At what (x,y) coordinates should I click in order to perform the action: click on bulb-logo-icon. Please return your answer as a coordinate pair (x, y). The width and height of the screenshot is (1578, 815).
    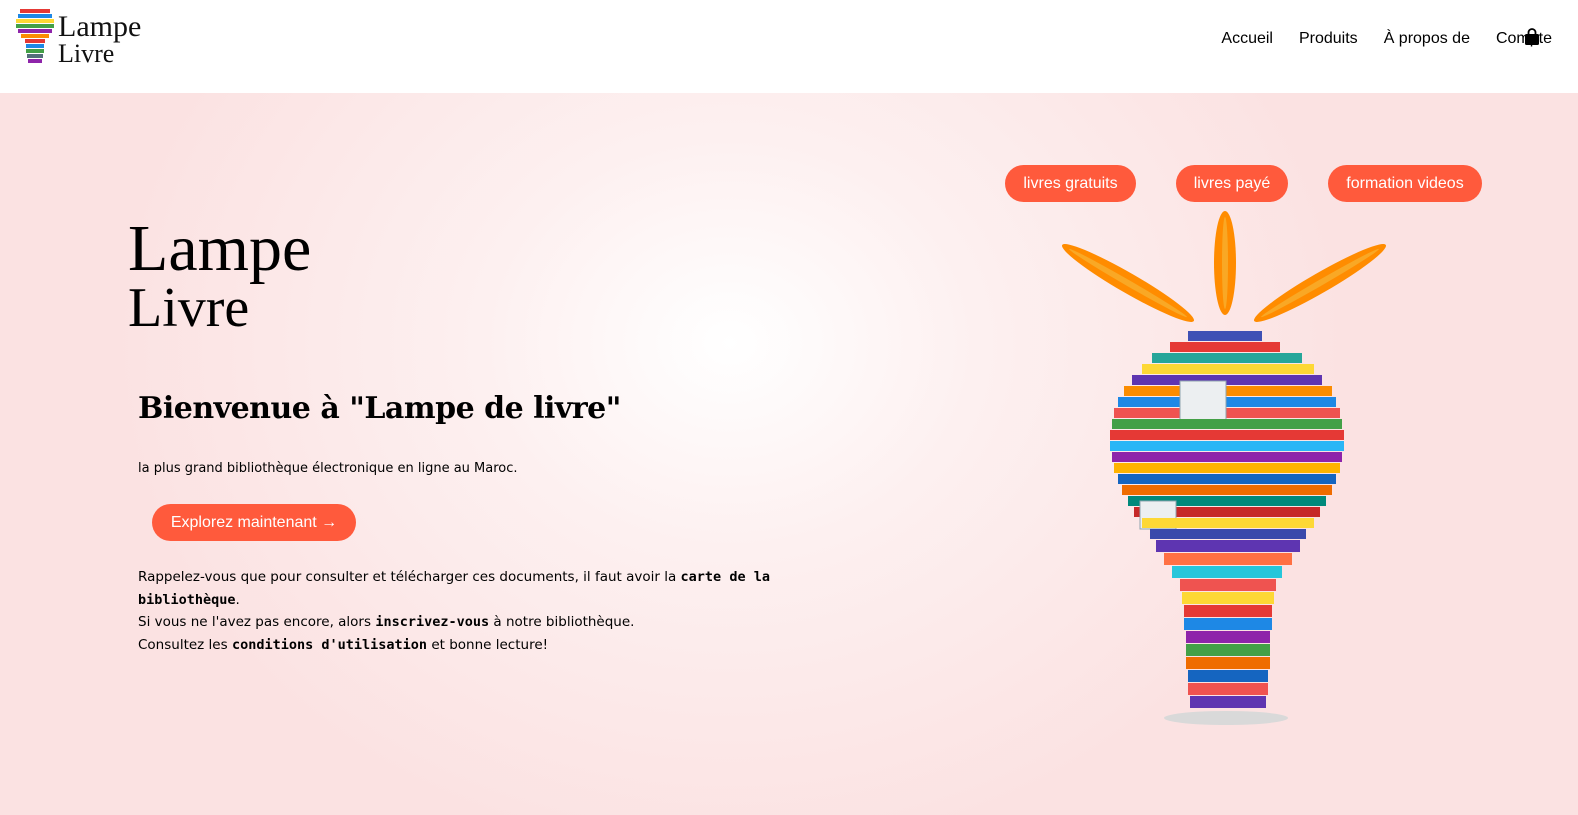
    Looking at the image, I should click on (35, 36).